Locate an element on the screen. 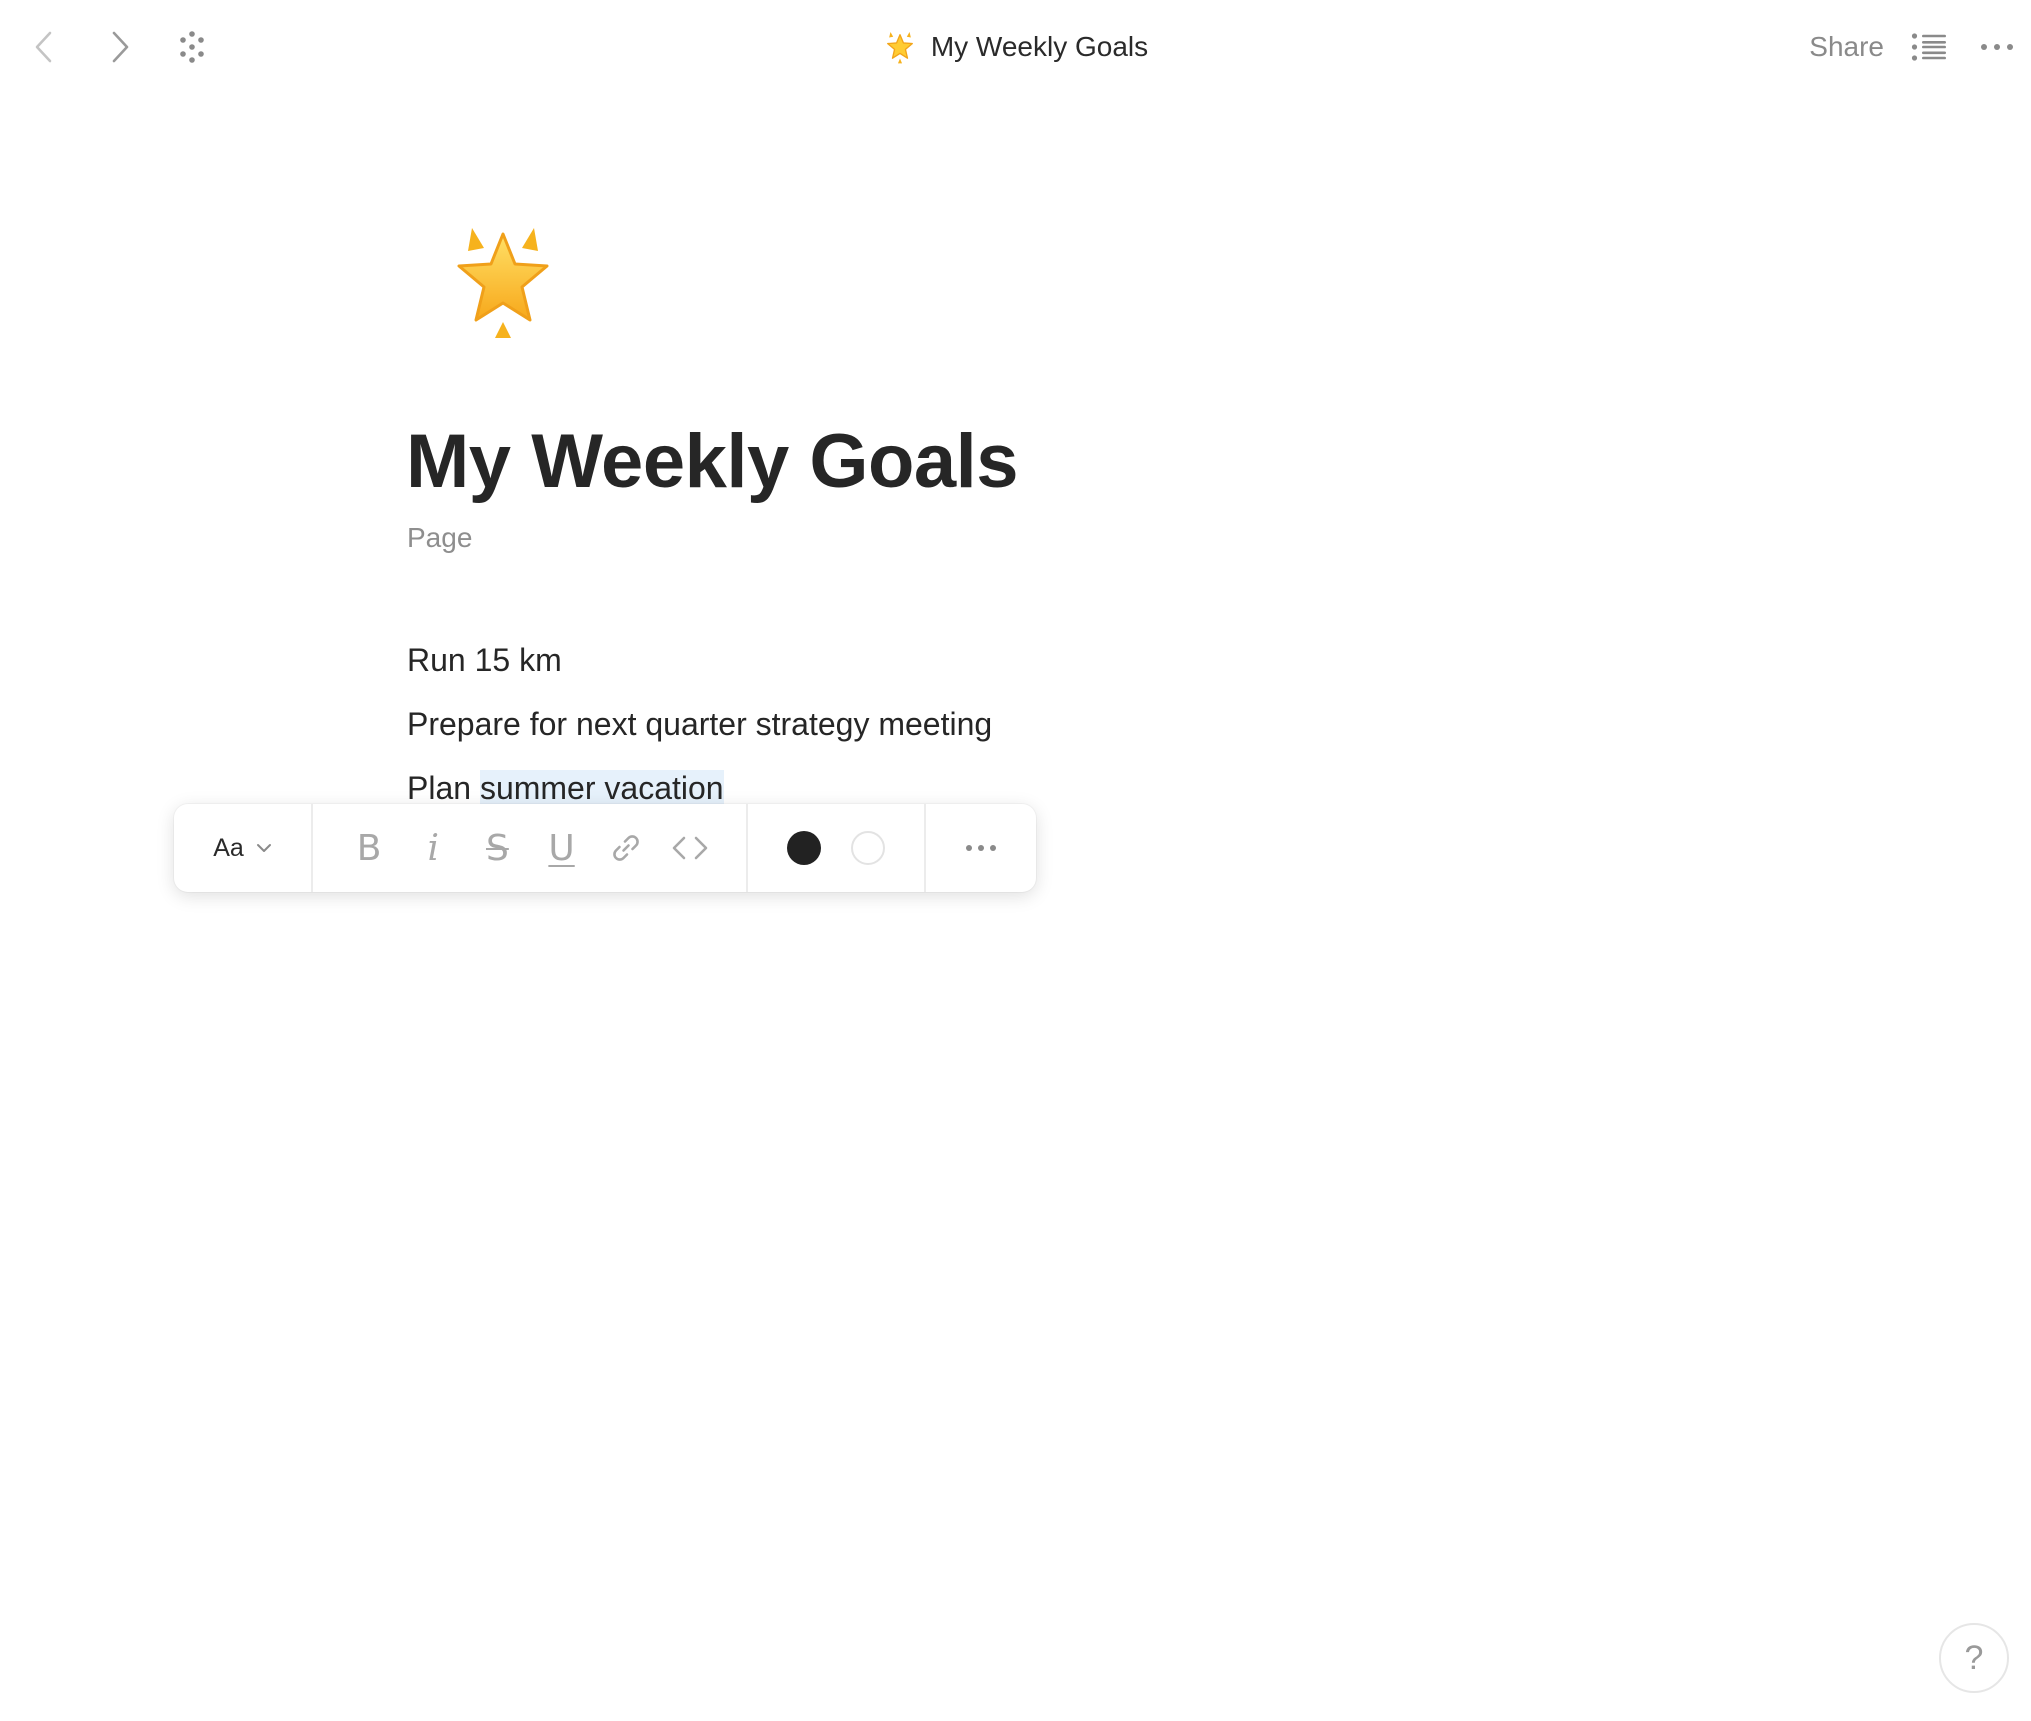 Image resolution: width=2031 pixels, height=1721 pixels. text-color-swatch is located at coordinates (804, 848).